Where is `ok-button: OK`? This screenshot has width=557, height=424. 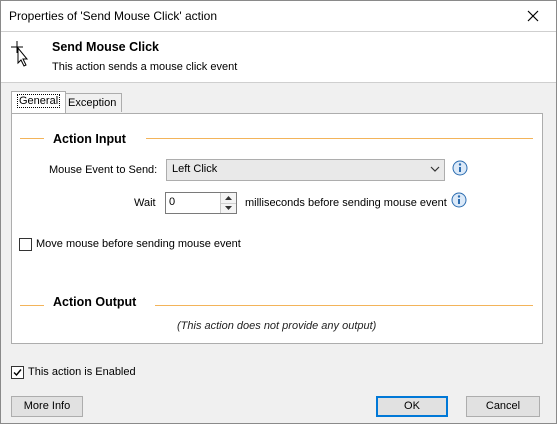 ok-button: OK is located at coordinates (412, 406).